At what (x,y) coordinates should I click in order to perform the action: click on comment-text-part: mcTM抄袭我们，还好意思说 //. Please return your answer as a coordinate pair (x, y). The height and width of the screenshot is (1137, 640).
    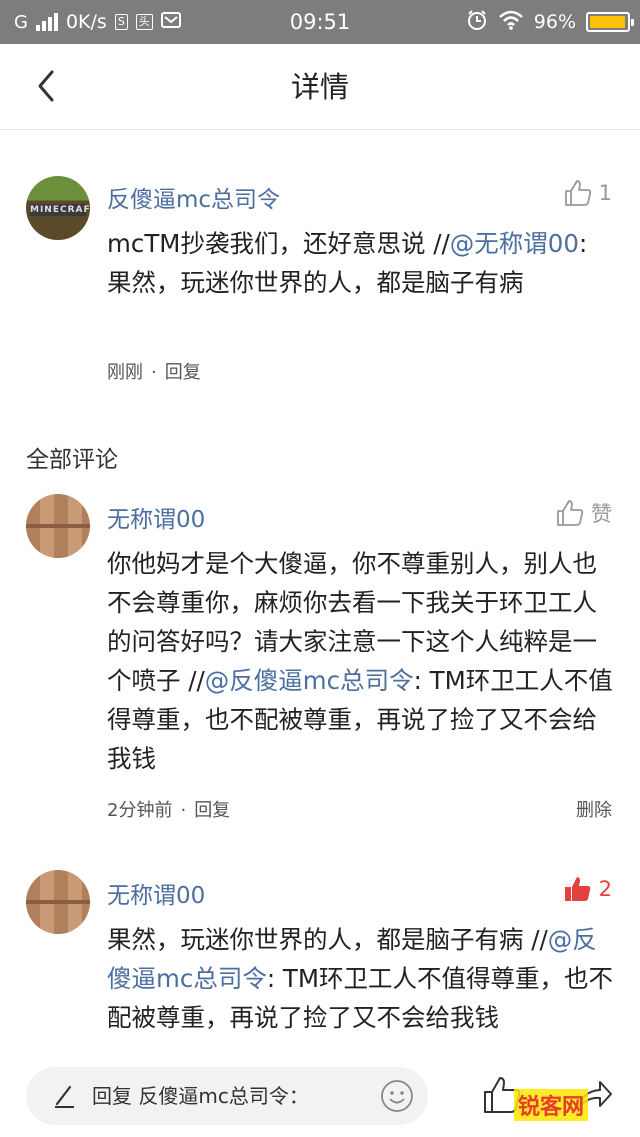
    Looking at the image, I should click on (278, 243).